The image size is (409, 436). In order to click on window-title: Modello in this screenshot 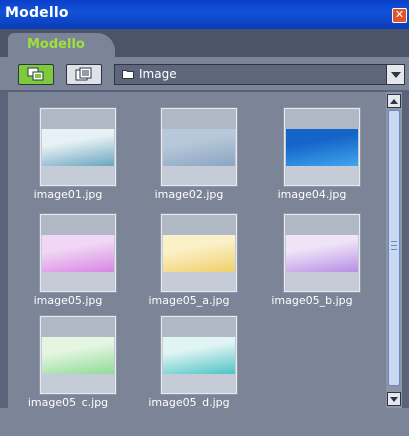, I will do `click(37, 13)`.